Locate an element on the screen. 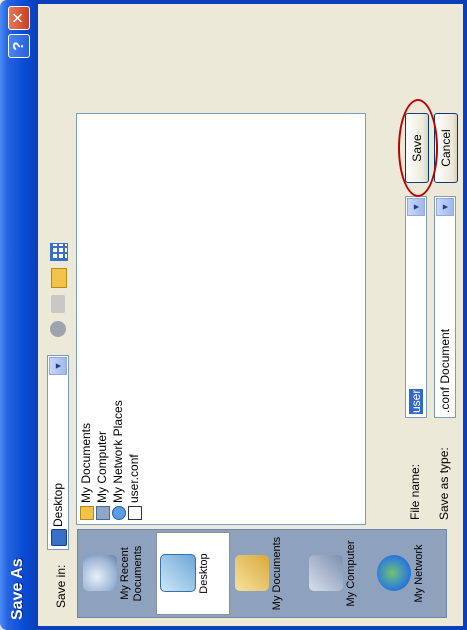 The image size is (467, 630). network-icon is located at coordinates (119, 513).